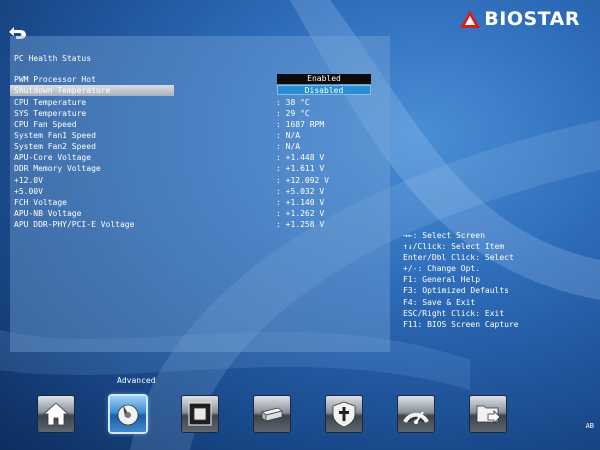 This screenshot has width=600, height=450. What do you see at coordinates (454, 247) in the screenshot?
I see `help-line: ↑↓/Click: Select Item` at bounding box center [454, 247].